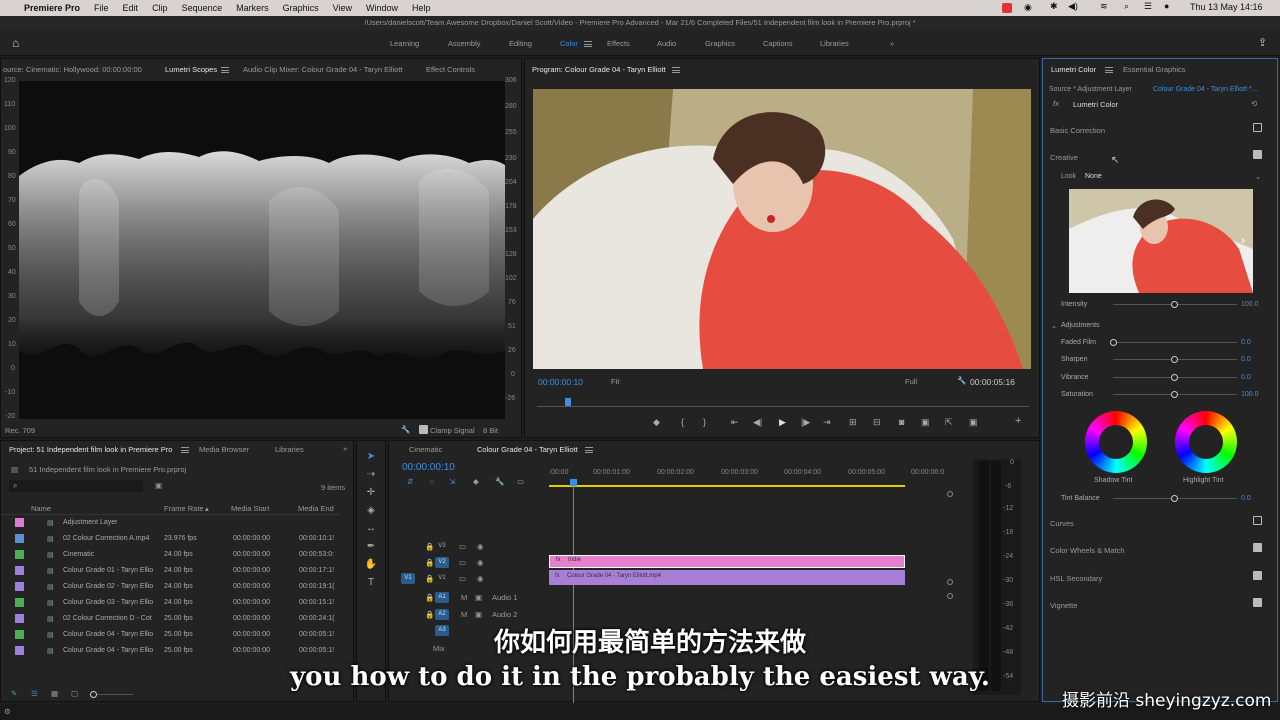 Image resolution: width=1280 pixels, height=720 pixels. What do you see at coordinates (499, 481) in the screenshot?
I see `timeline-settings-icon: 🔧` at bounding box center [499, 481].